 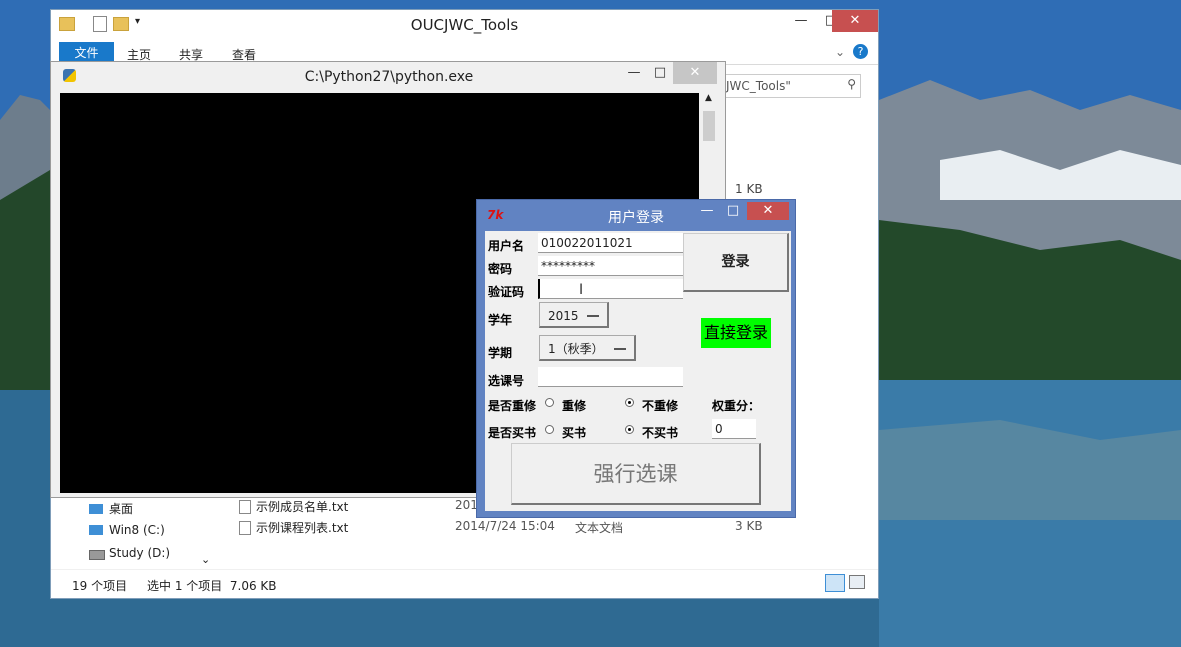 What do you see at coordinates (500, 320) in the screenshot?
I see `year-label: 学年` at bounding box center [500, 320].